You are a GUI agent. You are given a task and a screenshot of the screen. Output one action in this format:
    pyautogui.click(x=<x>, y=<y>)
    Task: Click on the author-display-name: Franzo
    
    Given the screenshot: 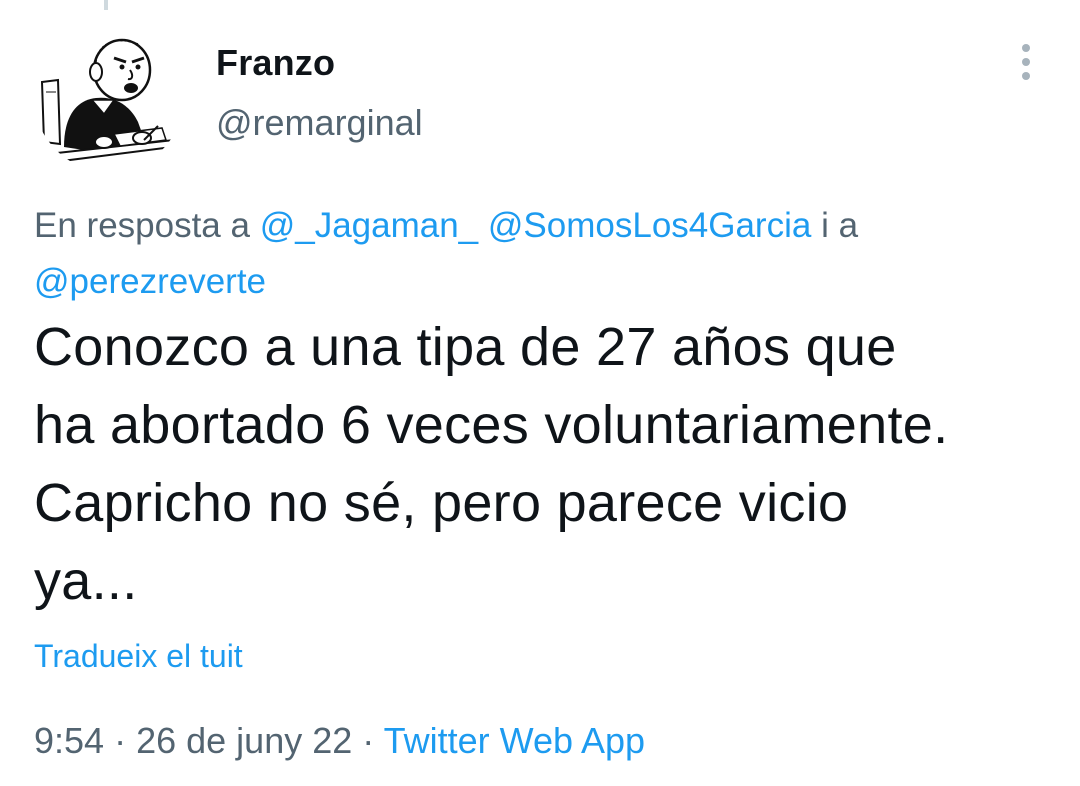 What is the action you would take?
    pyautogui.click(x=275, y=63)
    